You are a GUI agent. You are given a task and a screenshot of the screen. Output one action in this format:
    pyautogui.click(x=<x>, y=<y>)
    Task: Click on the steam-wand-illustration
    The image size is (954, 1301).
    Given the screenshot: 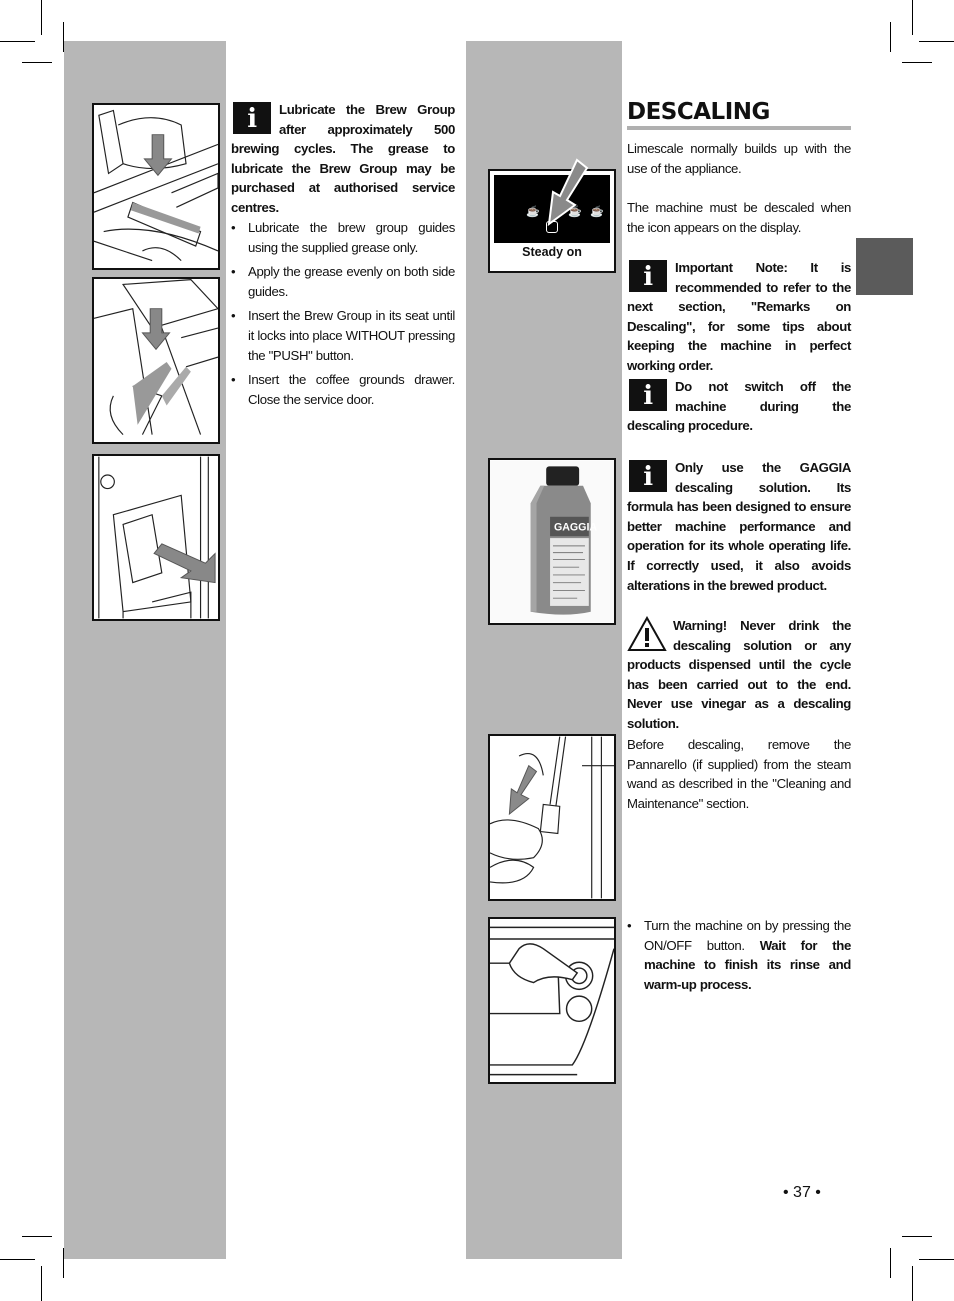 What is the action you would take?
    pyautogui.click(x=552, y=817)
    